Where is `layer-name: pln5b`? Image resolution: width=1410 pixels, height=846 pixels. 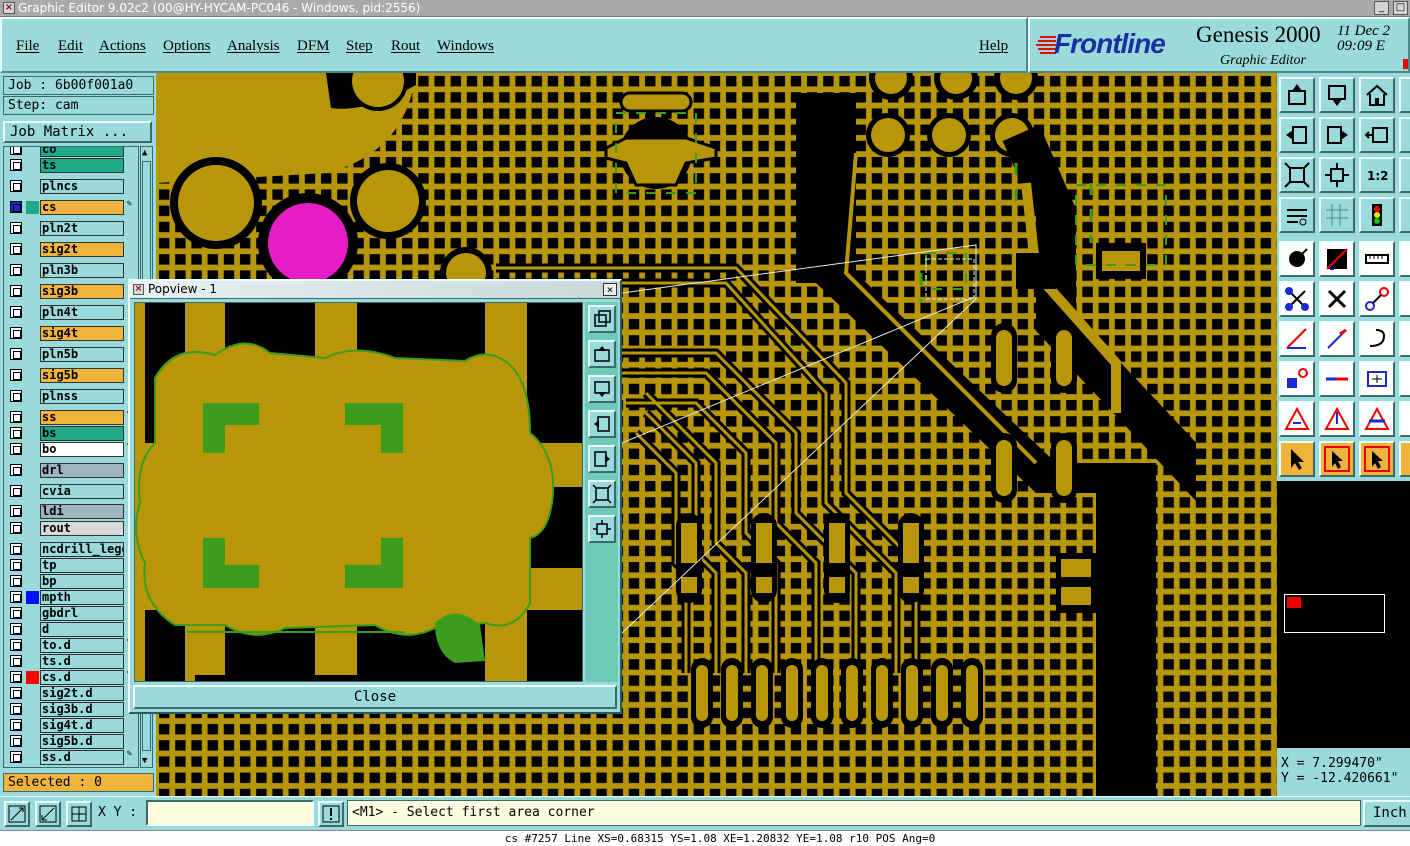 layer-name: pln5b is located at coordinates (82, 354).